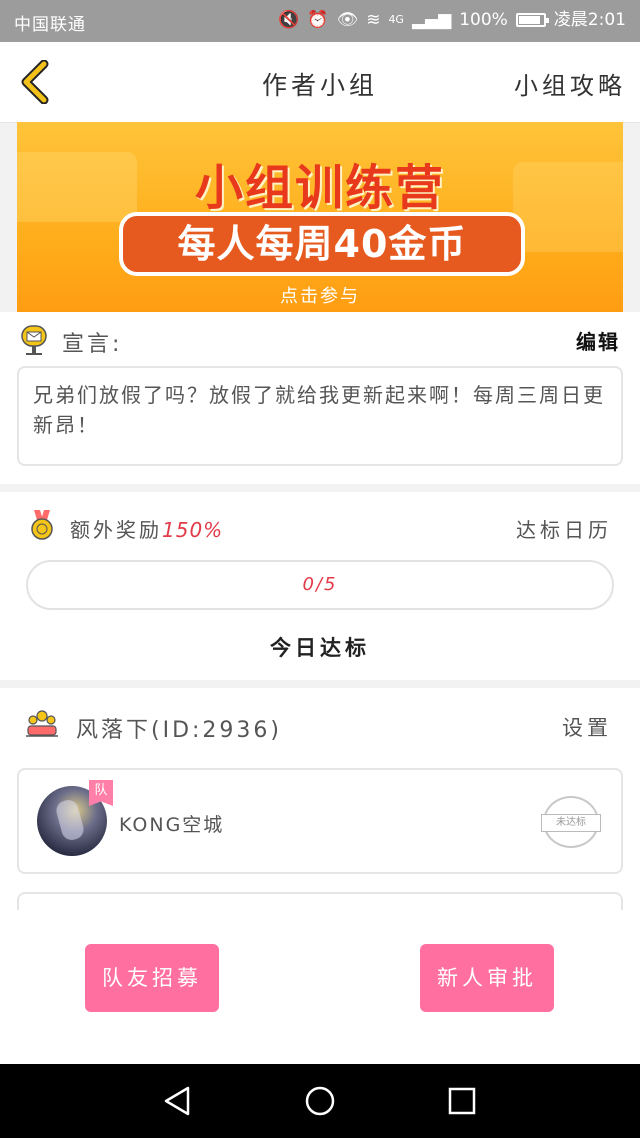 The height and width of the screenshot is (1138, 640). I want to click on app-header: 作者小组 小组攻略, so click(320, 82).